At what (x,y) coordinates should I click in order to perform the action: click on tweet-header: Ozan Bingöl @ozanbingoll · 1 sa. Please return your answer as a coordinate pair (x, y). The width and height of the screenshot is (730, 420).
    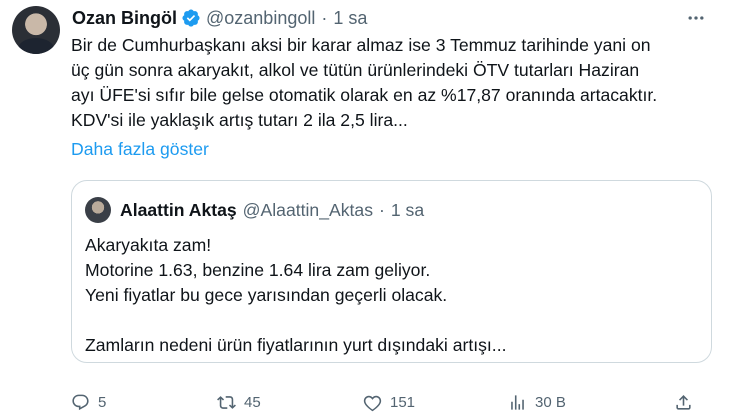
    Looking at the image, I should click on (219, 18).